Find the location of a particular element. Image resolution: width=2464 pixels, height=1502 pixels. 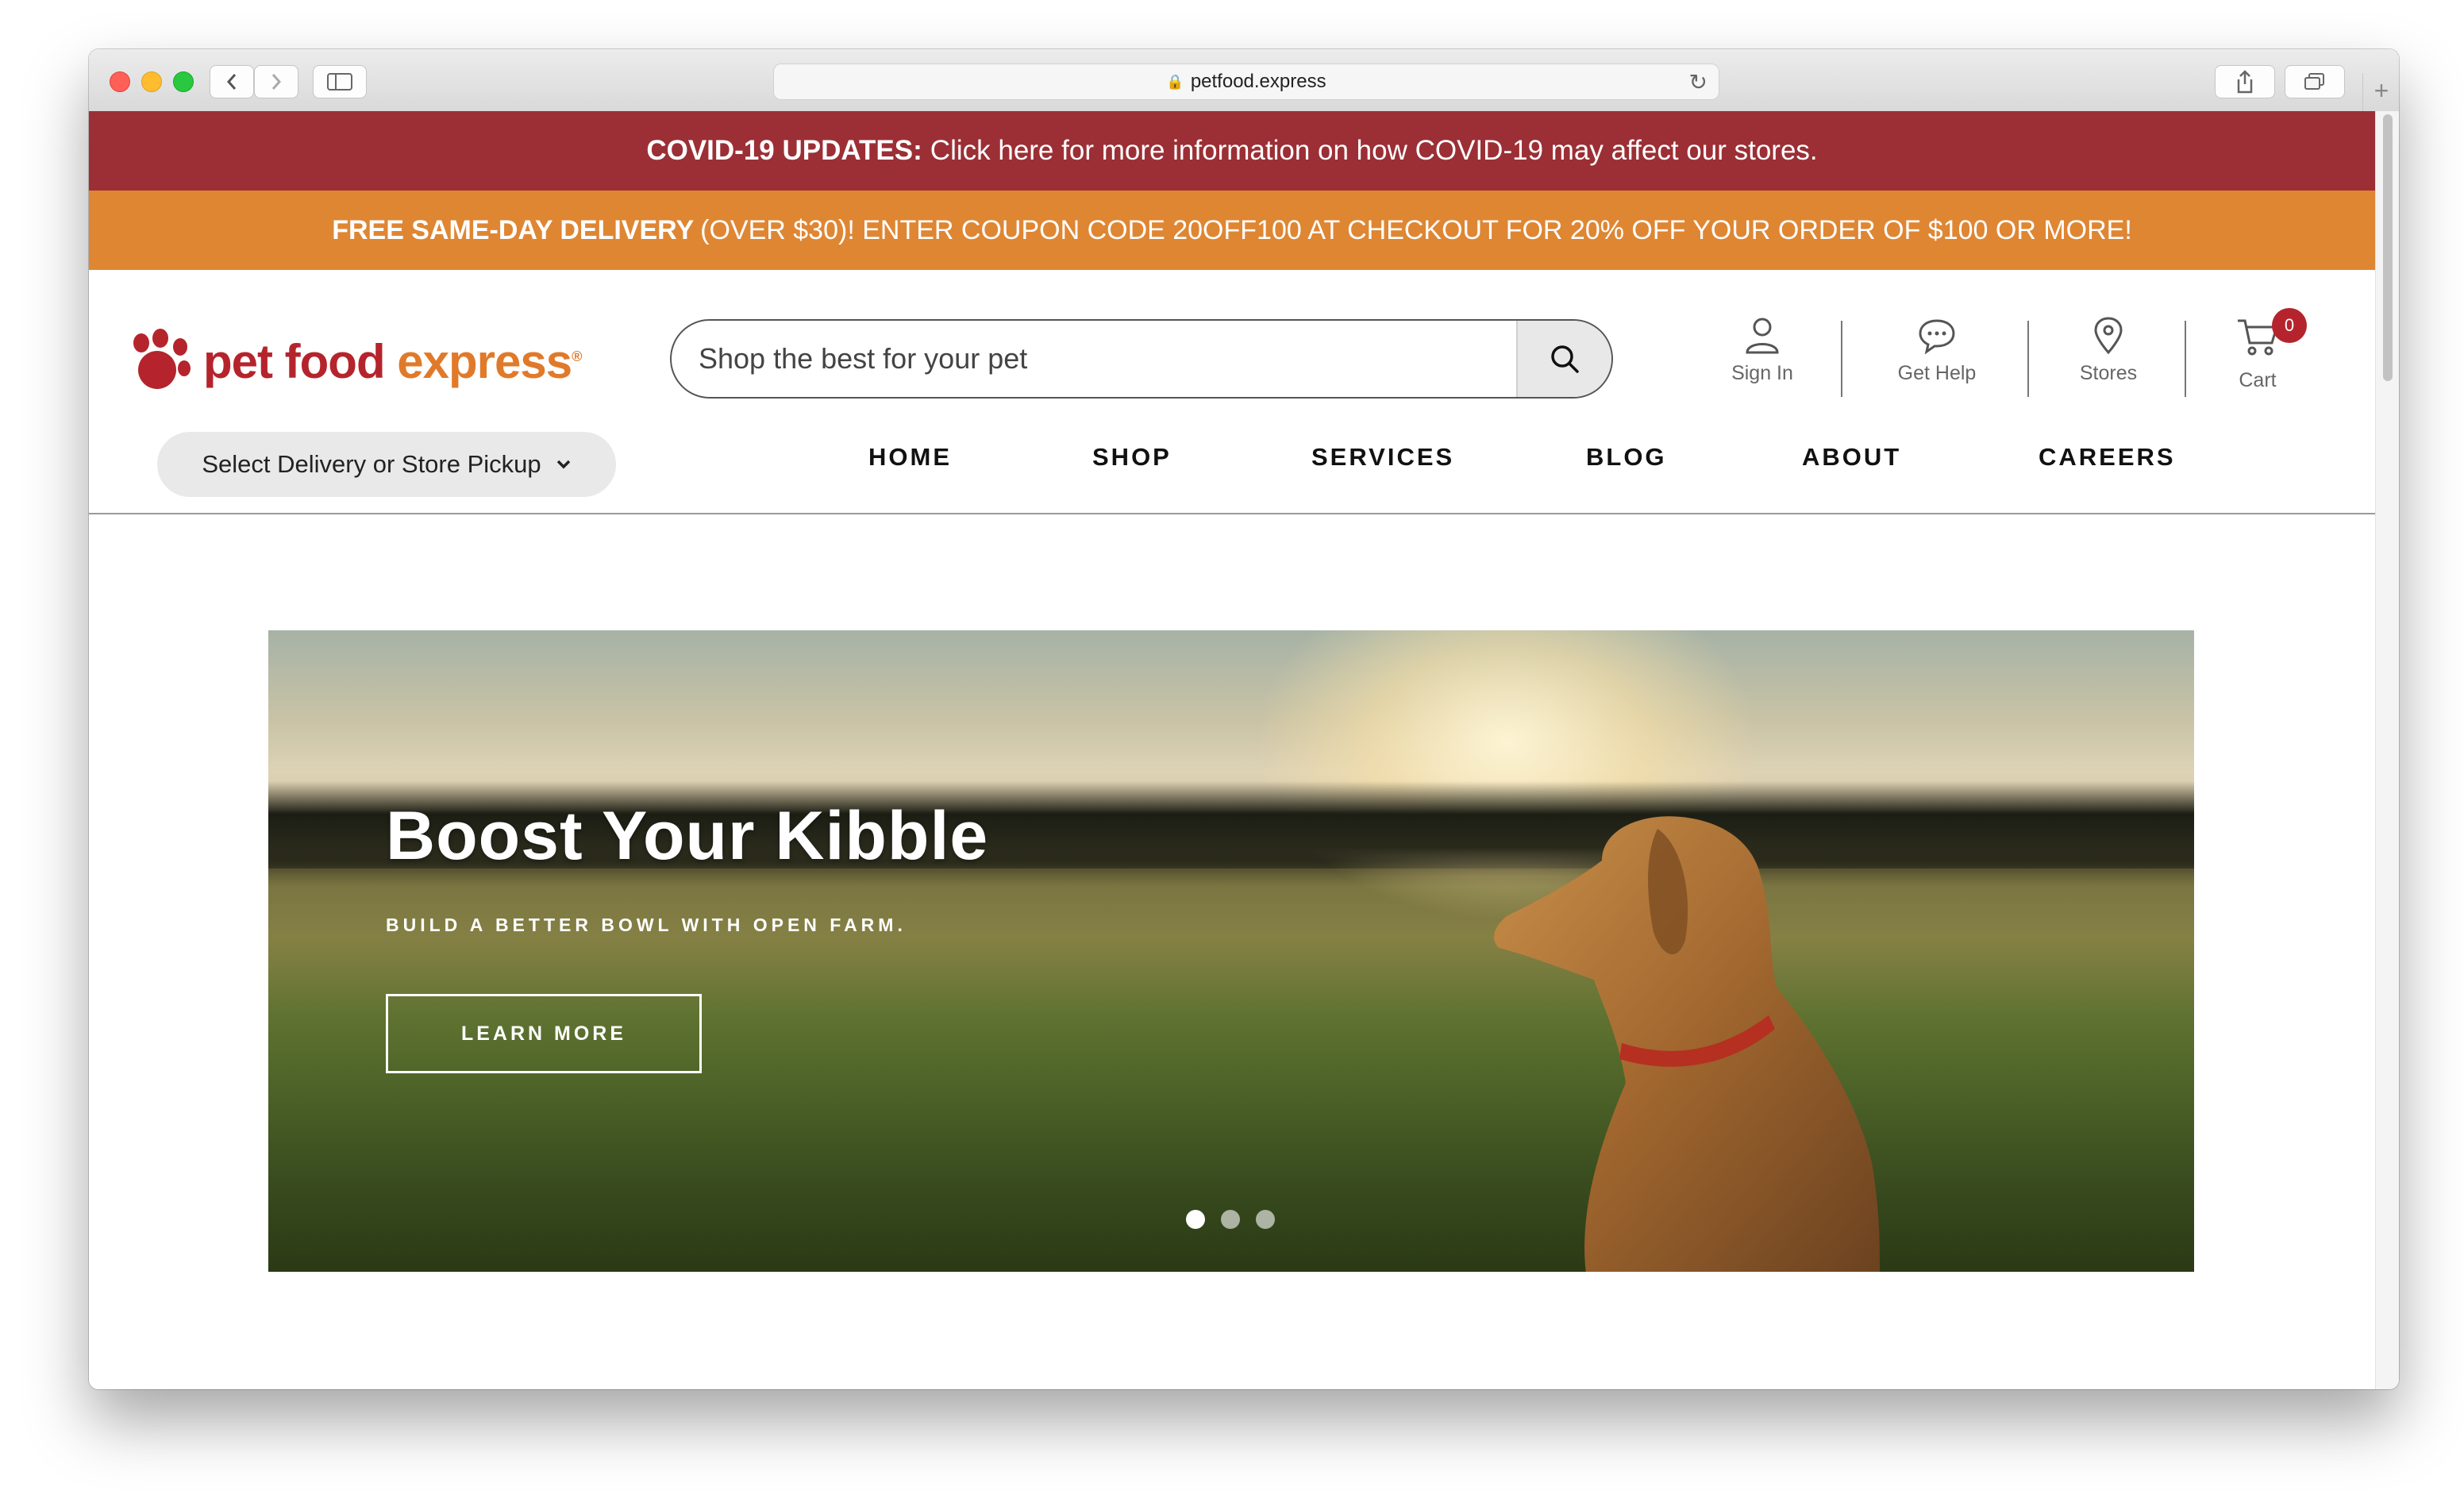

address-bar: 🔒 petfood.express ↻ is located at coordinates (1246, 82).